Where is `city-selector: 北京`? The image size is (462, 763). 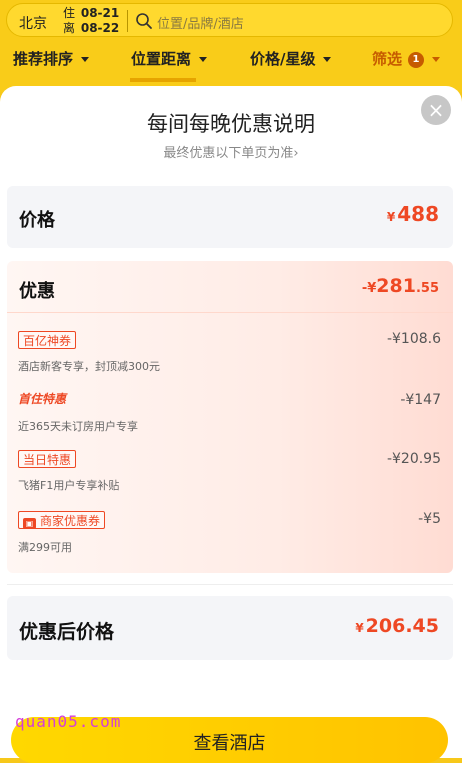 city-selector: 北京 is located at coordinates (33, 23).